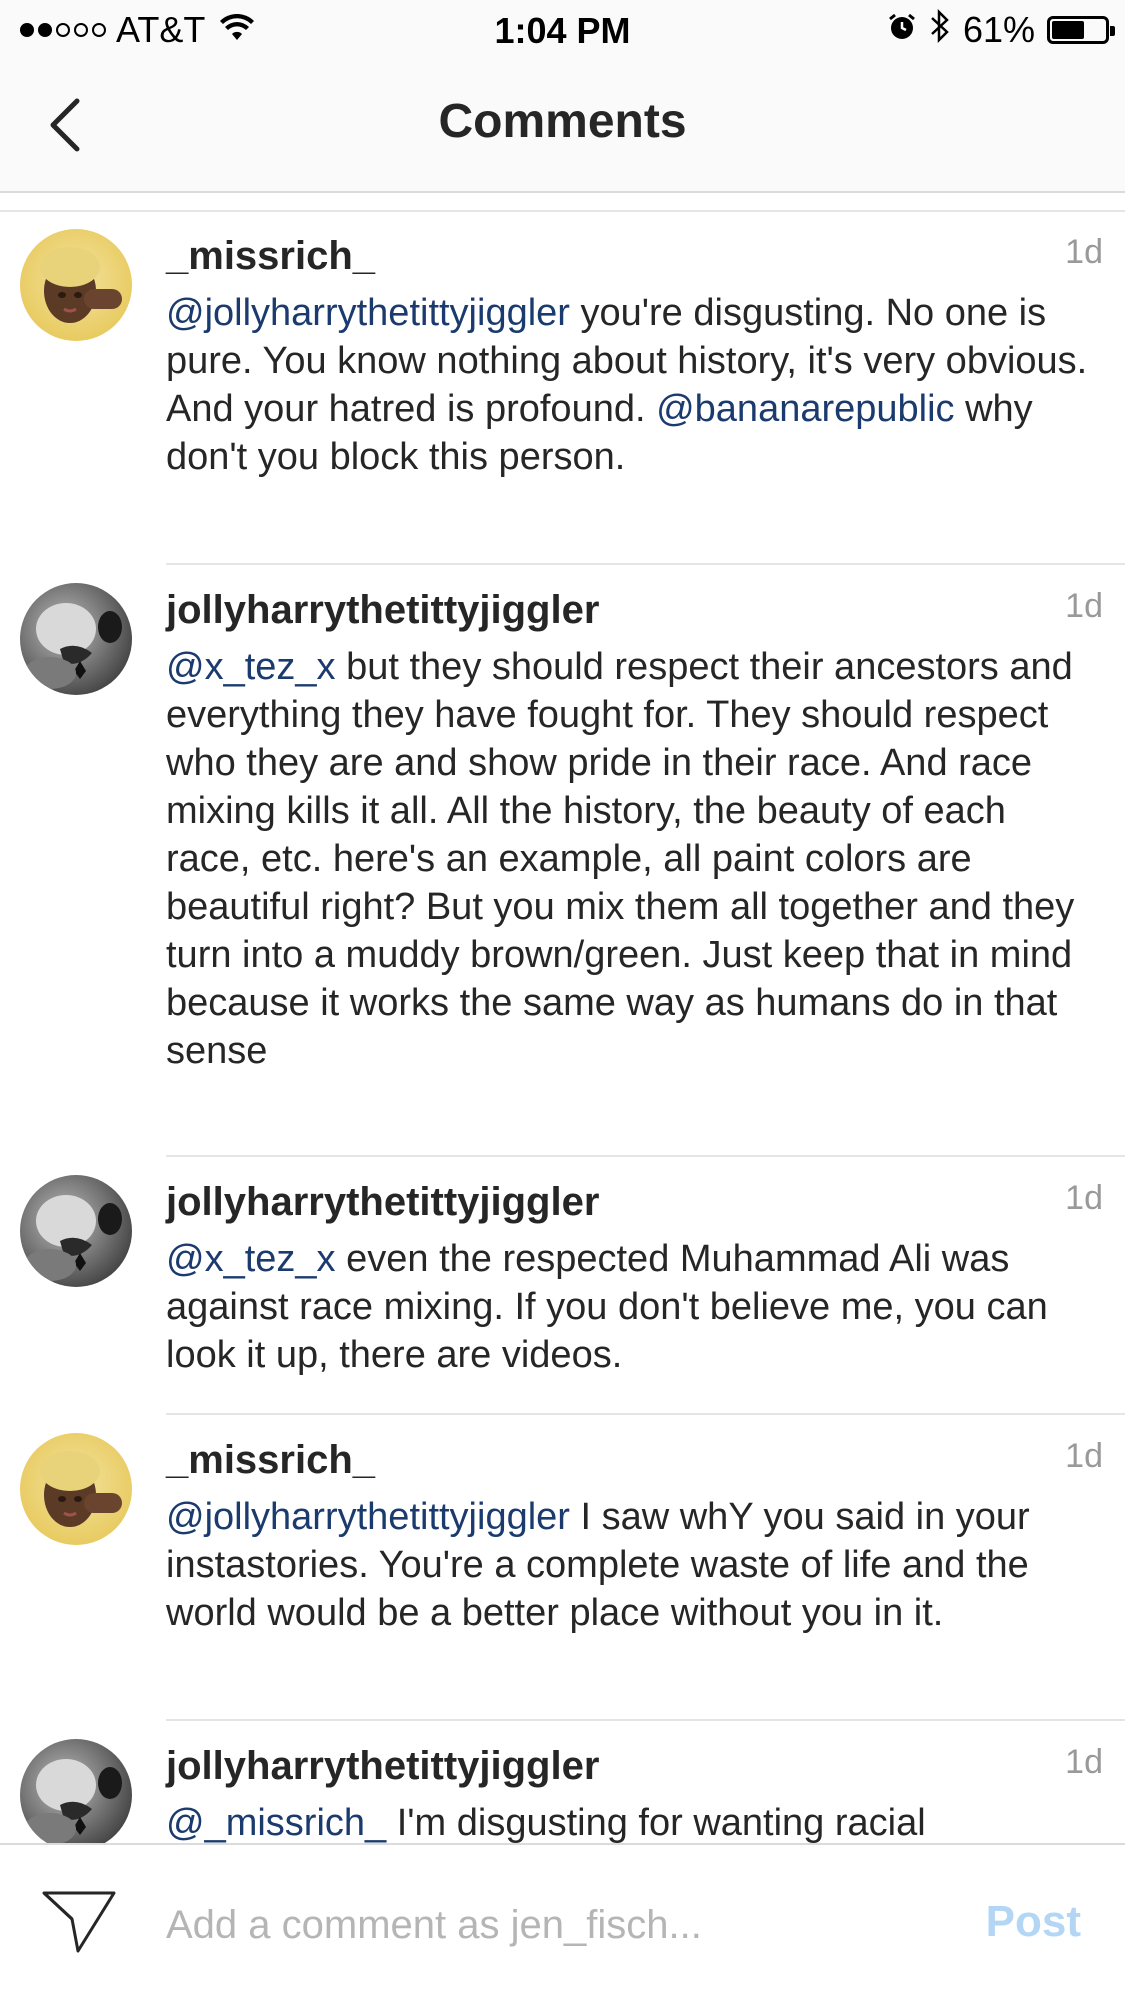 This screenshot has width=1125, height=2003. What do you see at coordinates (562, 121) in the screenshot?
I see `page-title: Comments` at bounding box center [562, 121].